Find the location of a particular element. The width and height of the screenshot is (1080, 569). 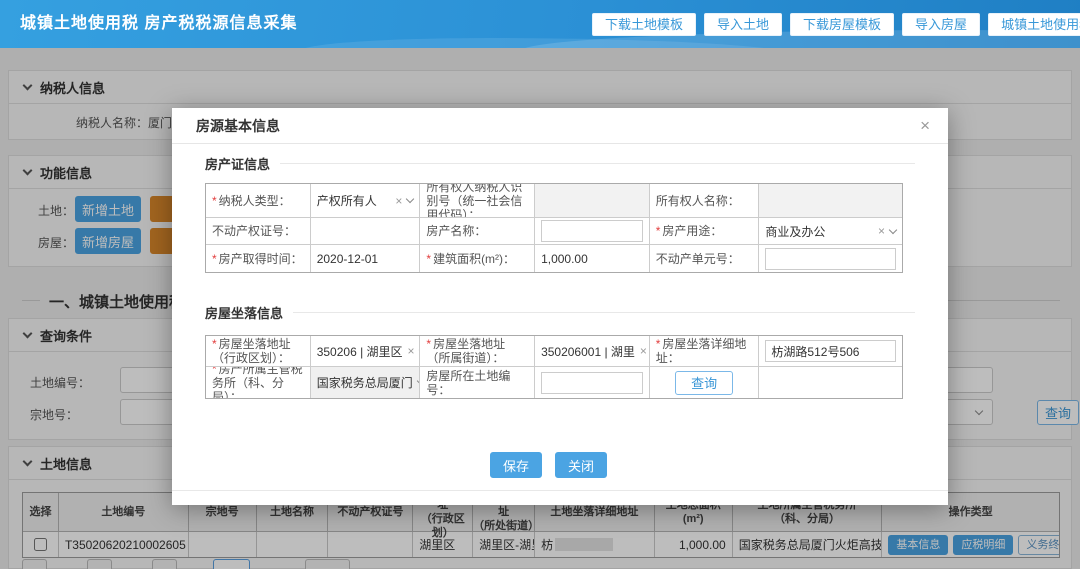

select-value: 国家税务总局厦门 is located at coordinates (364, 383).